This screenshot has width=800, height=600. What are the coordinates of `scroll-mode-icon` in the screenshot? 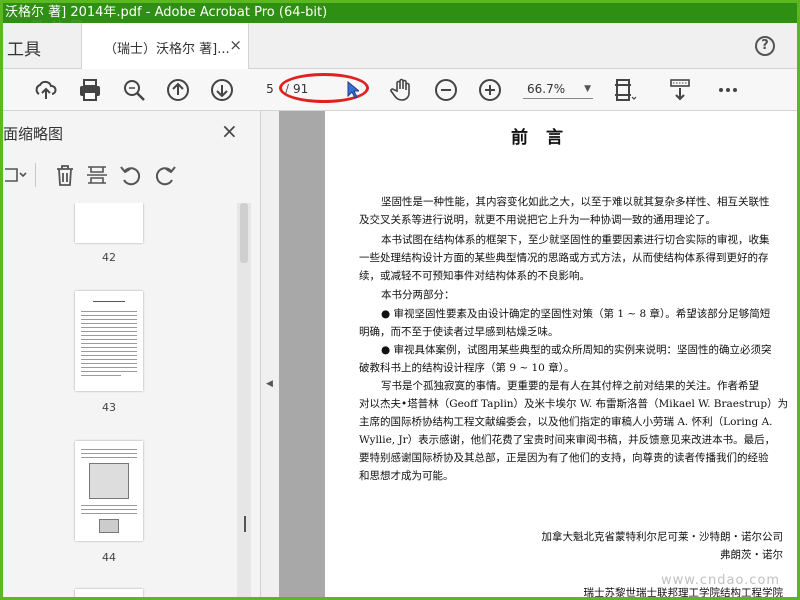 It's located at (680, 90).